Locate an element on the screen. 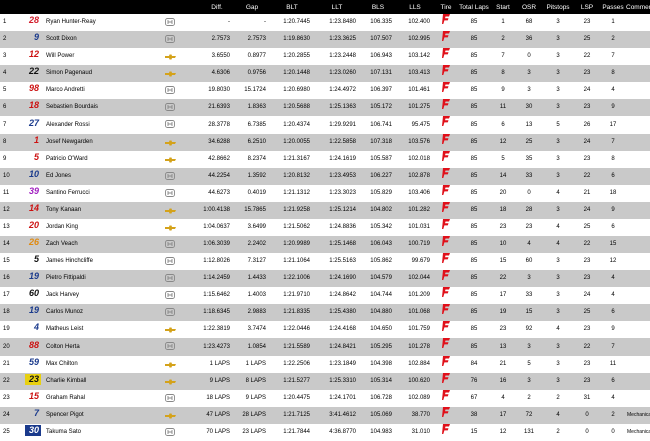 This screenshot has width=650, height=441. blt: 1:22.1006 is located at coordinates (292, 279).